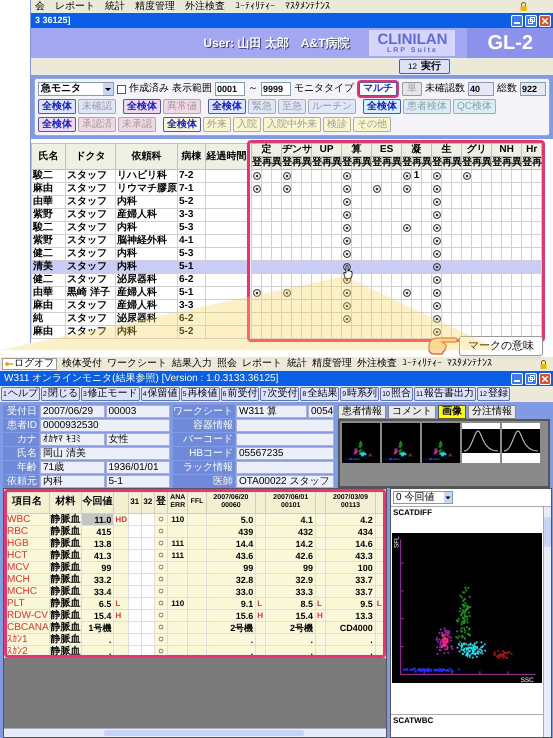  What do you see at coordinates (72, 439) in the screenshot?
I see `field-value: ｵｶﾔﾏ ｷﾖﾐ` at bounding box center [72, 439].